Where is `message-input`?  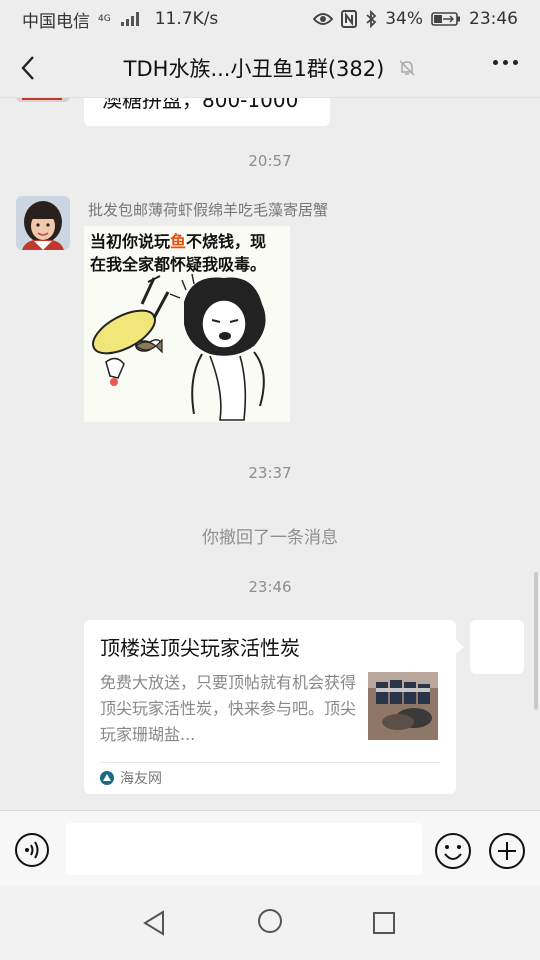
message-input is located at coordinates (244, 849).